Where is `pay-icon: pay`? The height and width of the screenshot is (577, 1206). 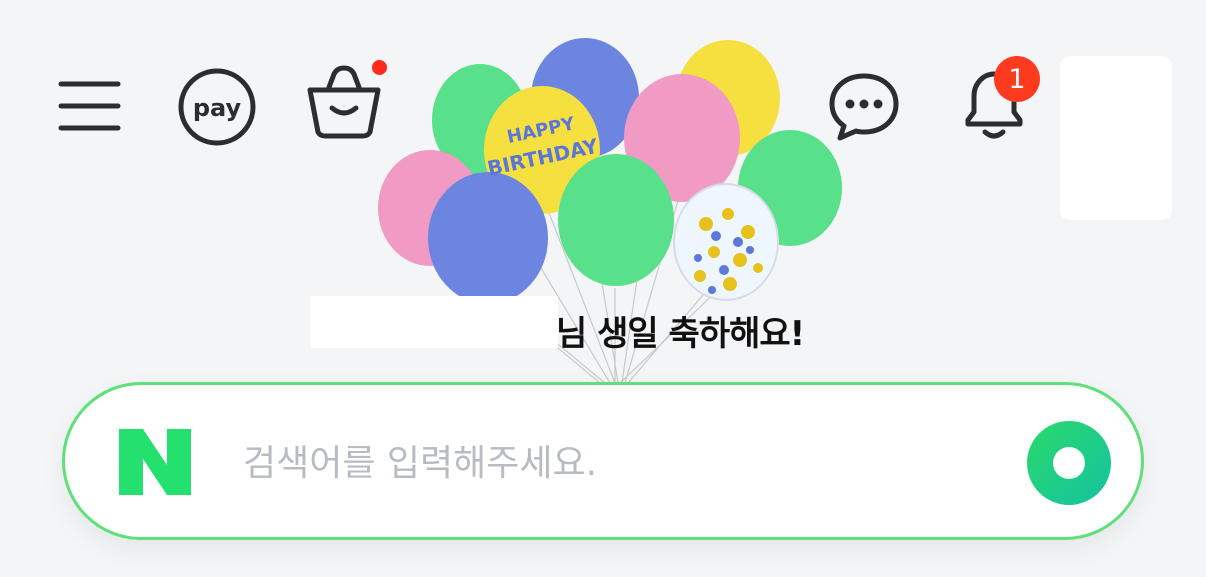 pay-icon: pay is located at coordinates (217, 107).